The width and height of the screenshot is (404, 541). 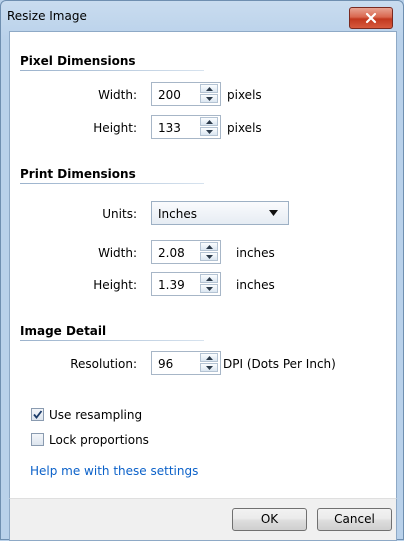 I want to click on window-title: Resize Image, so click(x=47, y=16).